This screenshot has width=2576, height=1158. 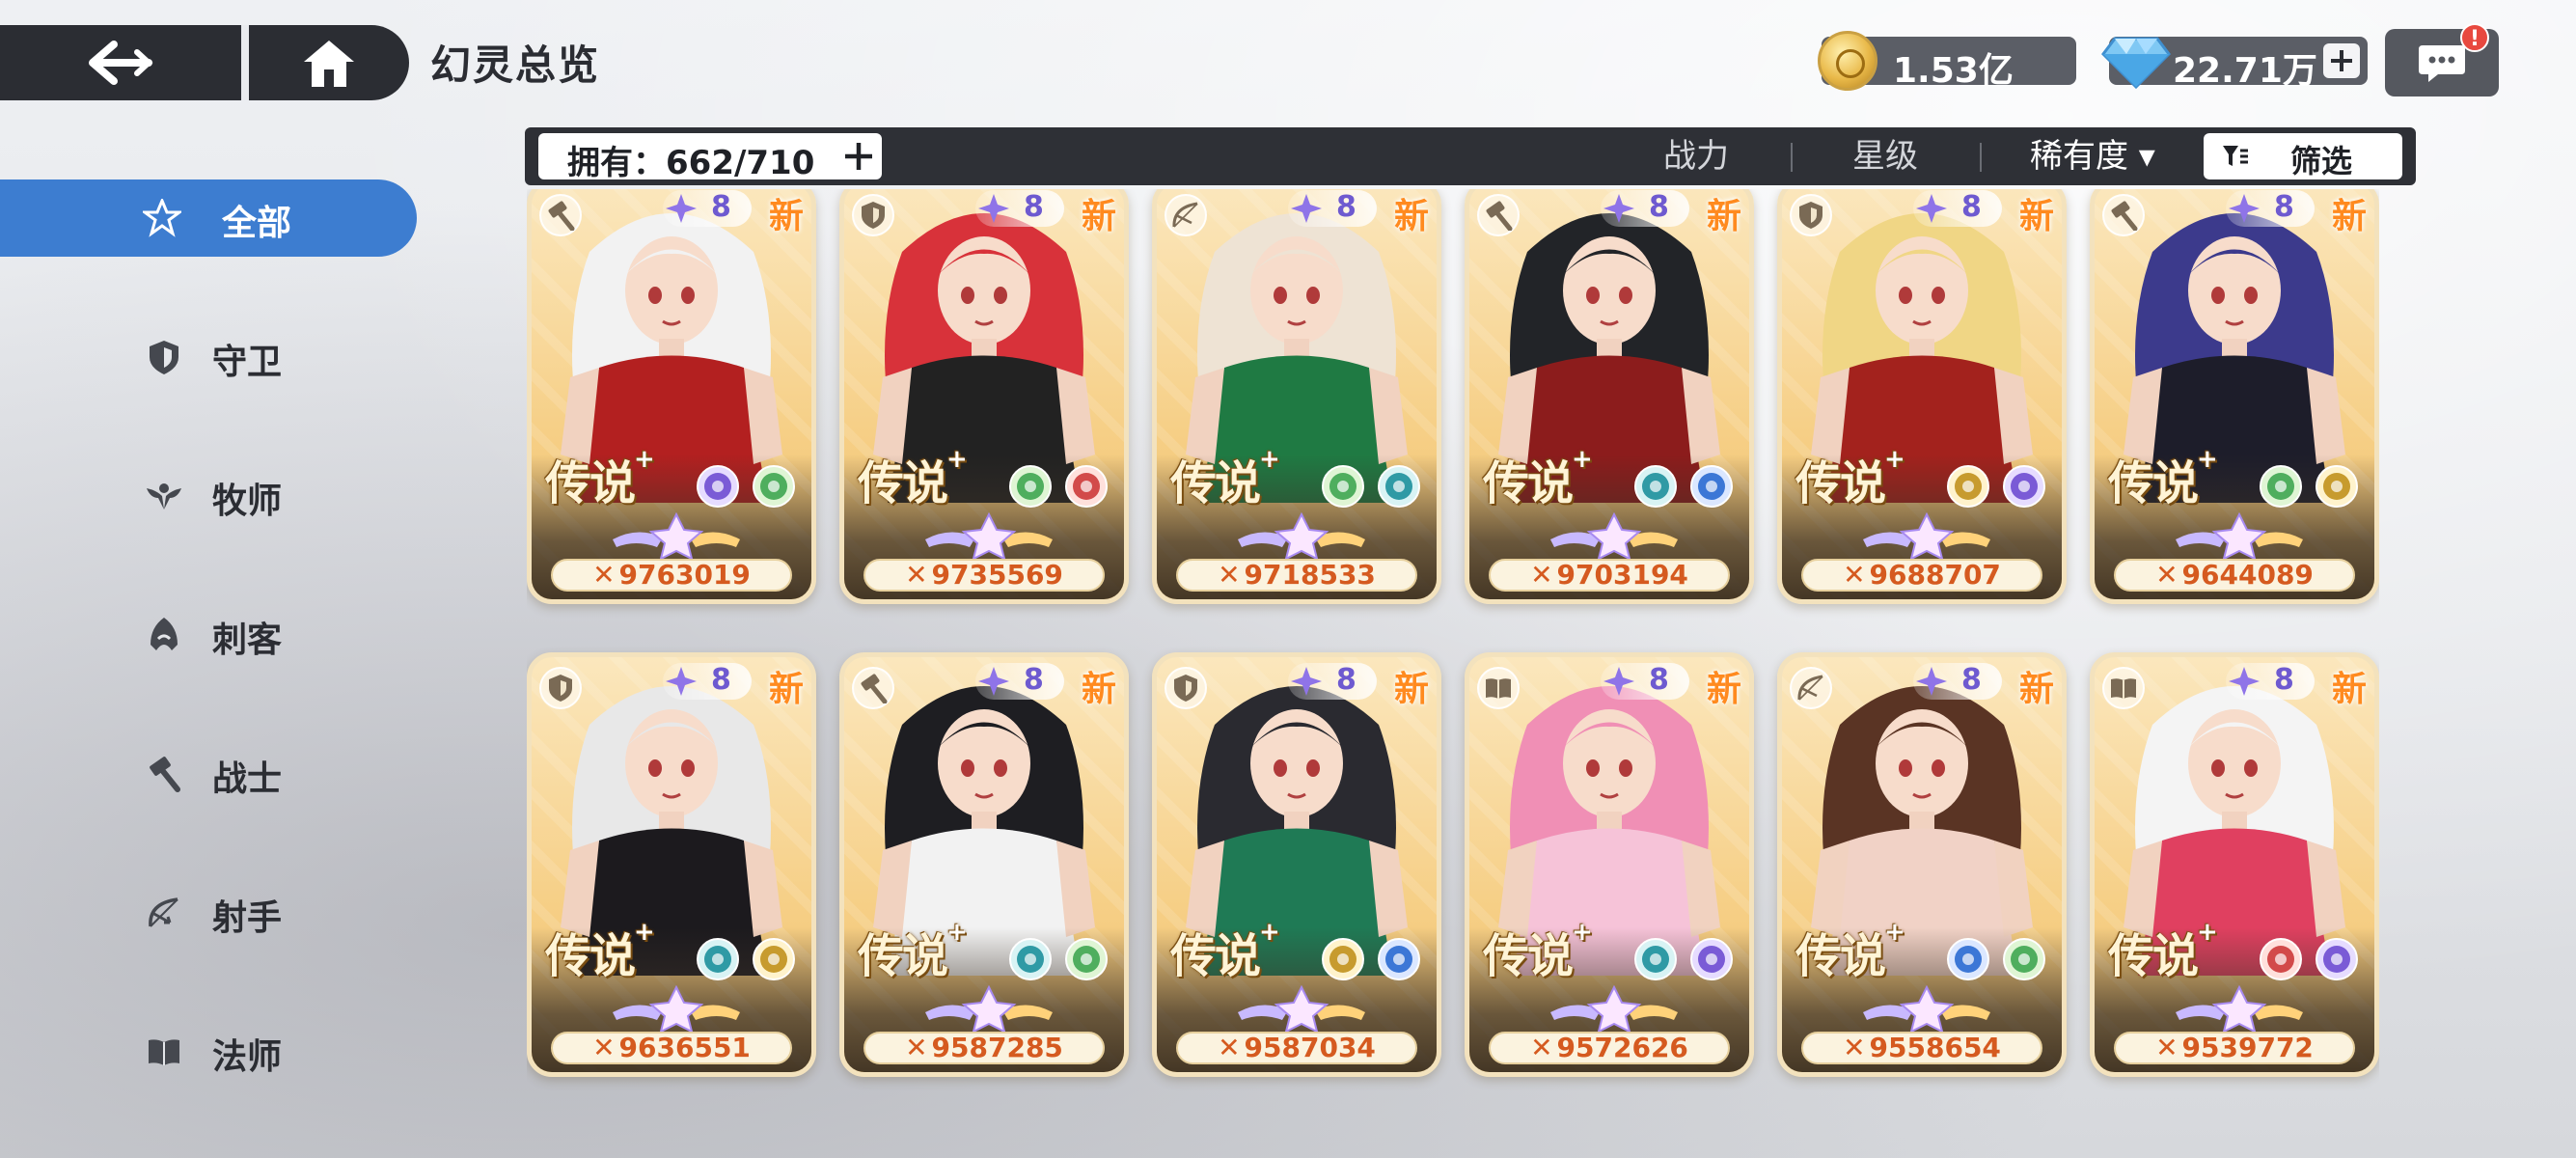 What do you see at coordinates (208, 218) in the screenshot?
I see `sidebar-item-all: 全部` at bounding box center [208, 218].